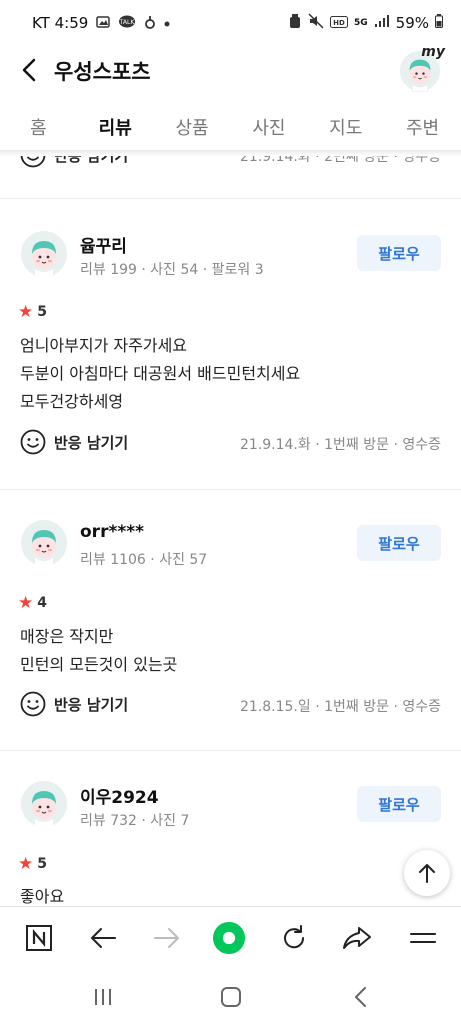 The width and height of the screenshot is (461, 1024). I want to click on tab-products: 상품, so click(192, 127).